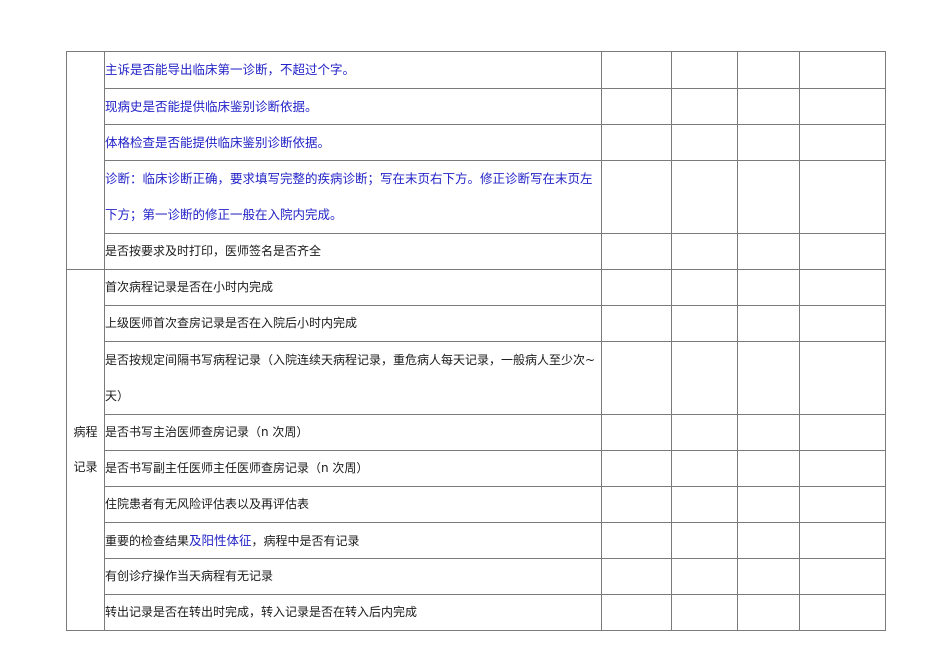 The height and width of the screenshot is (672, 950). Describe the element at coordinates (237, 468) in the screenshot. I see `item-text-segment: 是否书写副主任医师主任医师查房记录（n 次周）` at that location.